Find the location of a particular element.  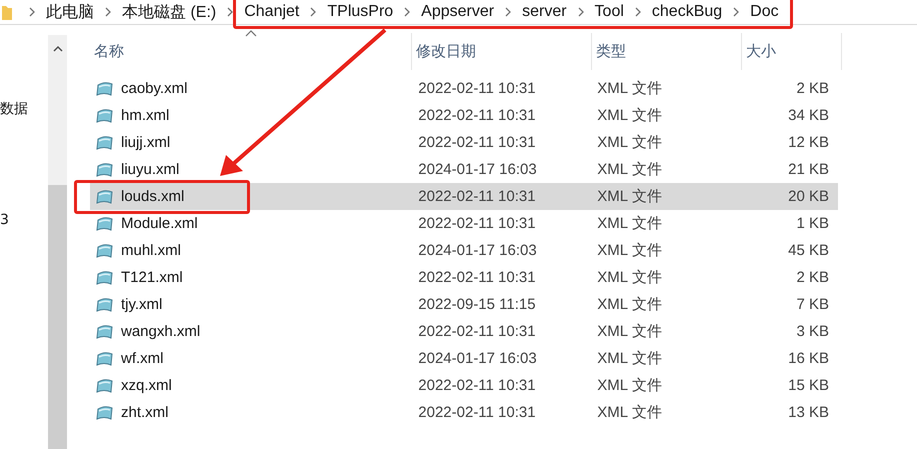

file-name: T121.xml is located at coordinates (152, 277).